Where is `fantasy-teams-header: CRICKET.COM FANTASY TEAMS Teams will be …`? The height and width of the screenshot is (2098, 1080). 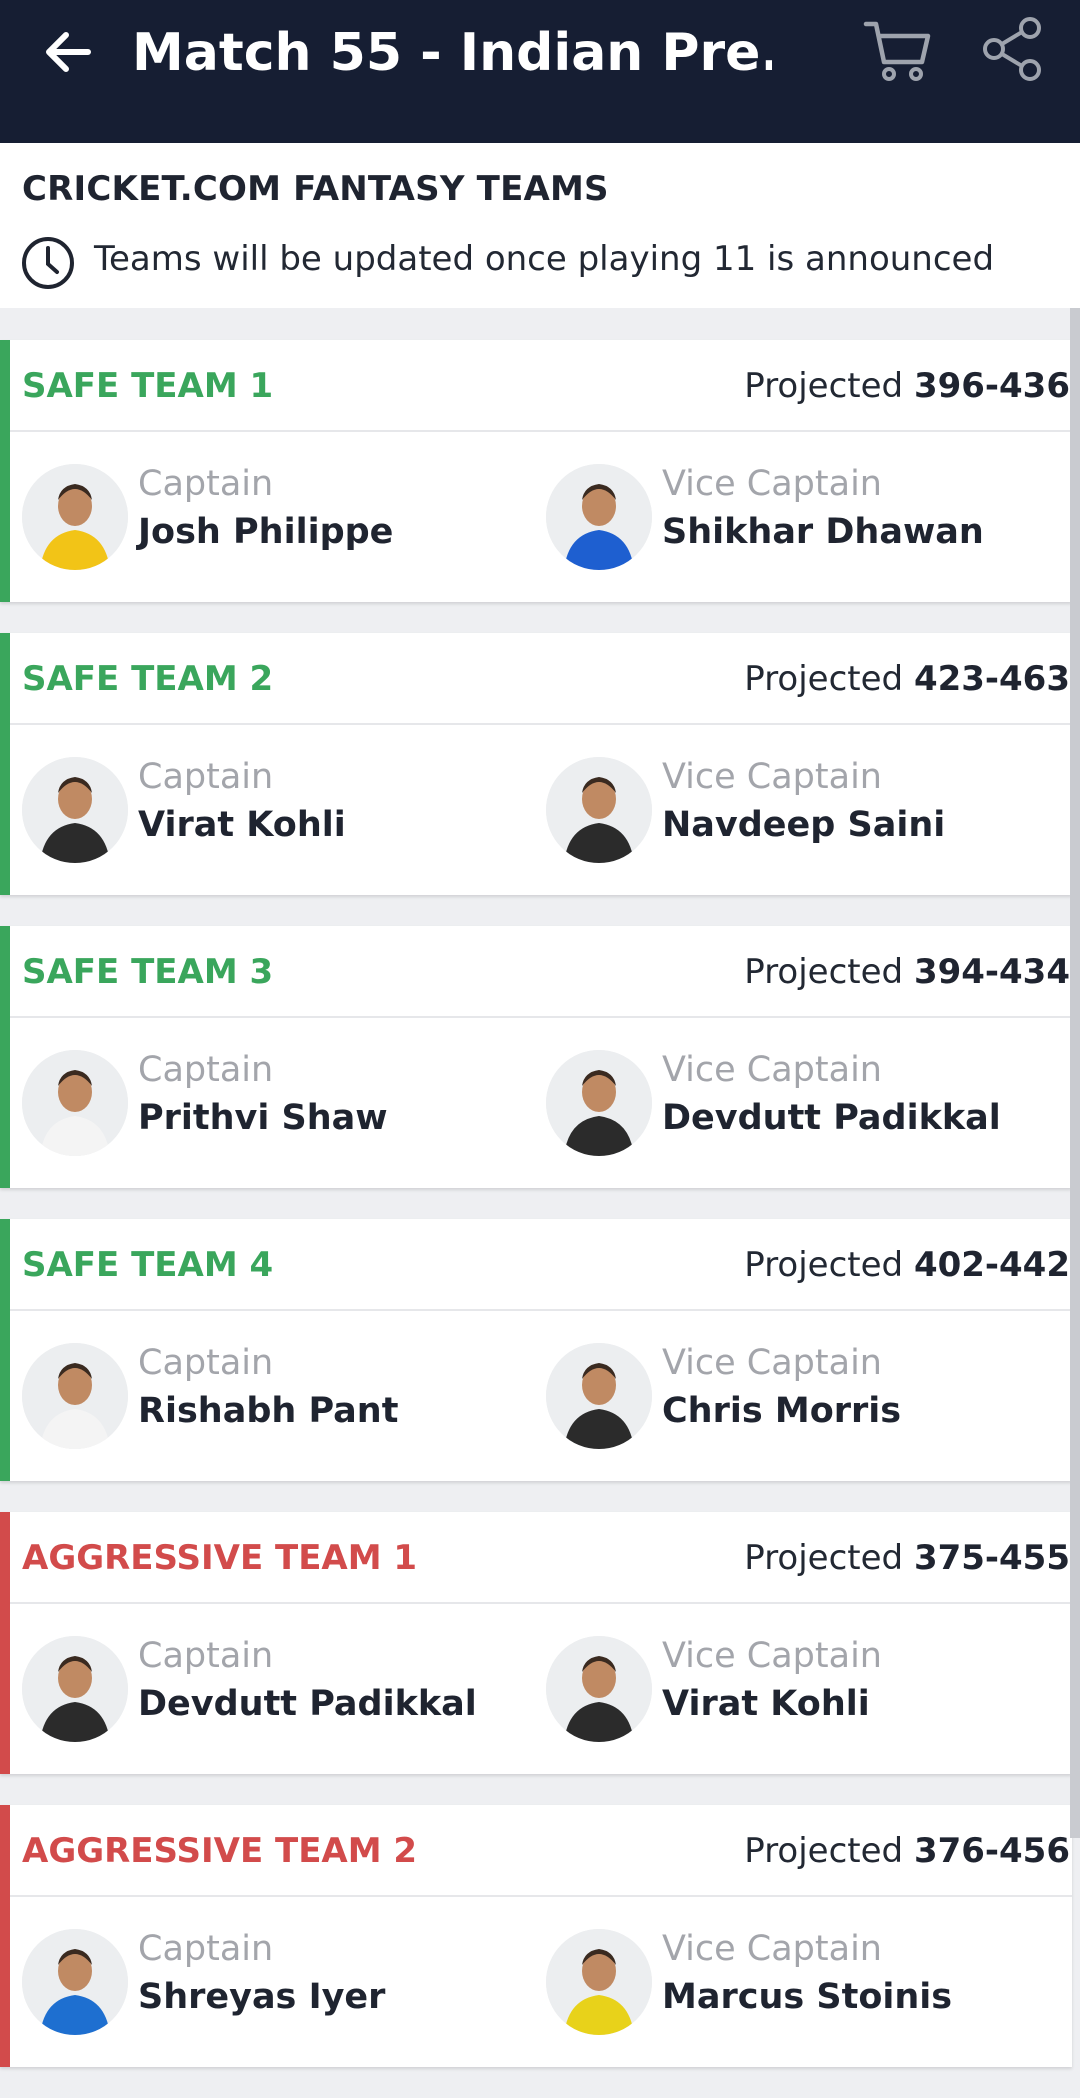
fantasy-teams-header: CRICKET.COM FANTASY TEAMS Teams will be … is located at coordinates (540, 225).